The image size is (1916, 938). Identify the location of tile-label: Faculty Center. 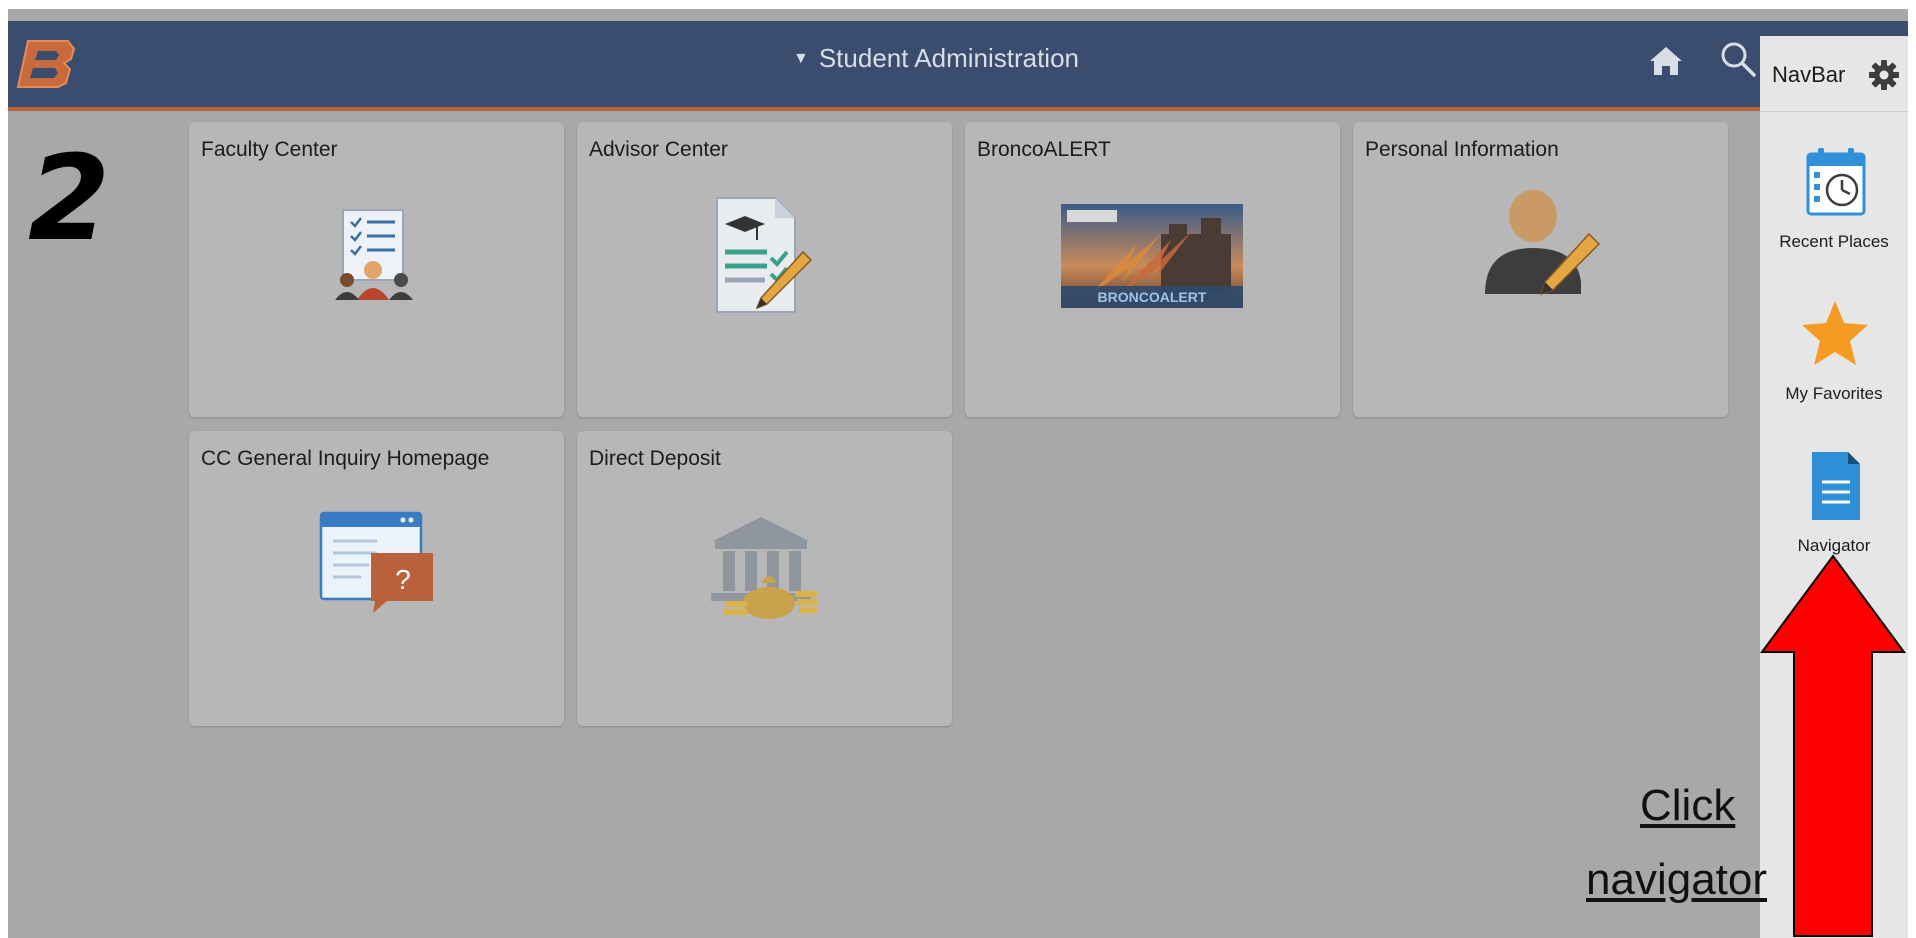
(269, 149).